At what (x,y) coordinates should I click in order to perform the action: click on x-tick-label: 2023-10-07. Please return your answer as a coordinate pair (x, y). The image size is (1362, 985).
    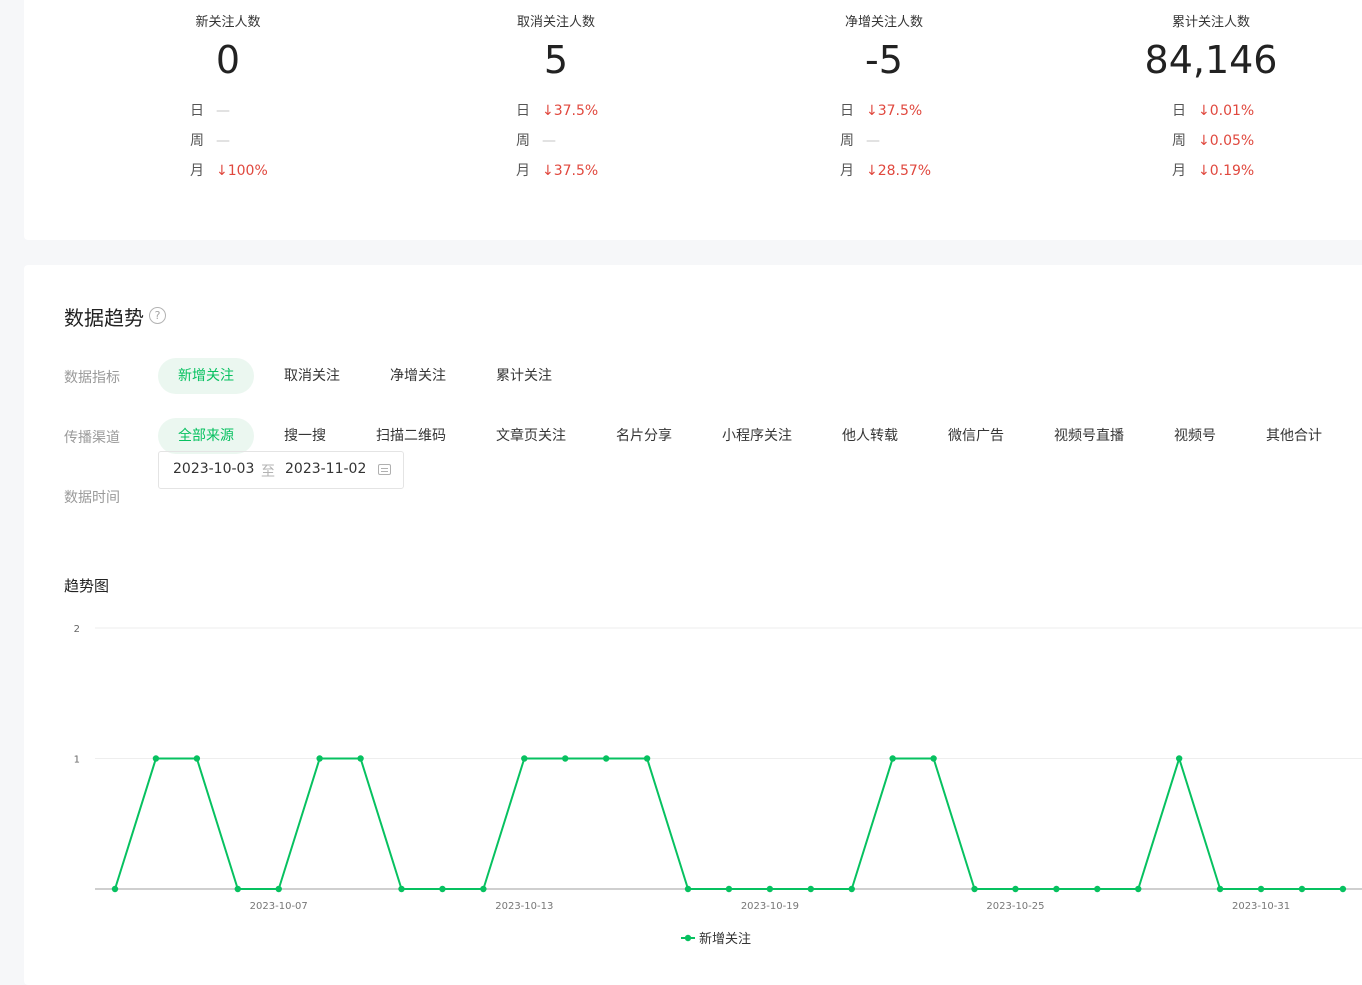
    Looking at the image, I should click on (279, 906).